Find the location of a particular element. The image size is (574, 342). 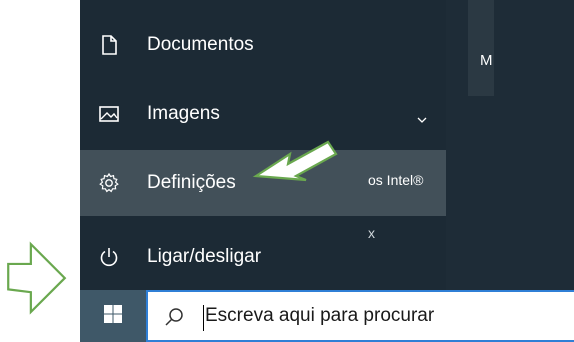

annotation-arrow-start is located at coordinates (37, 278).